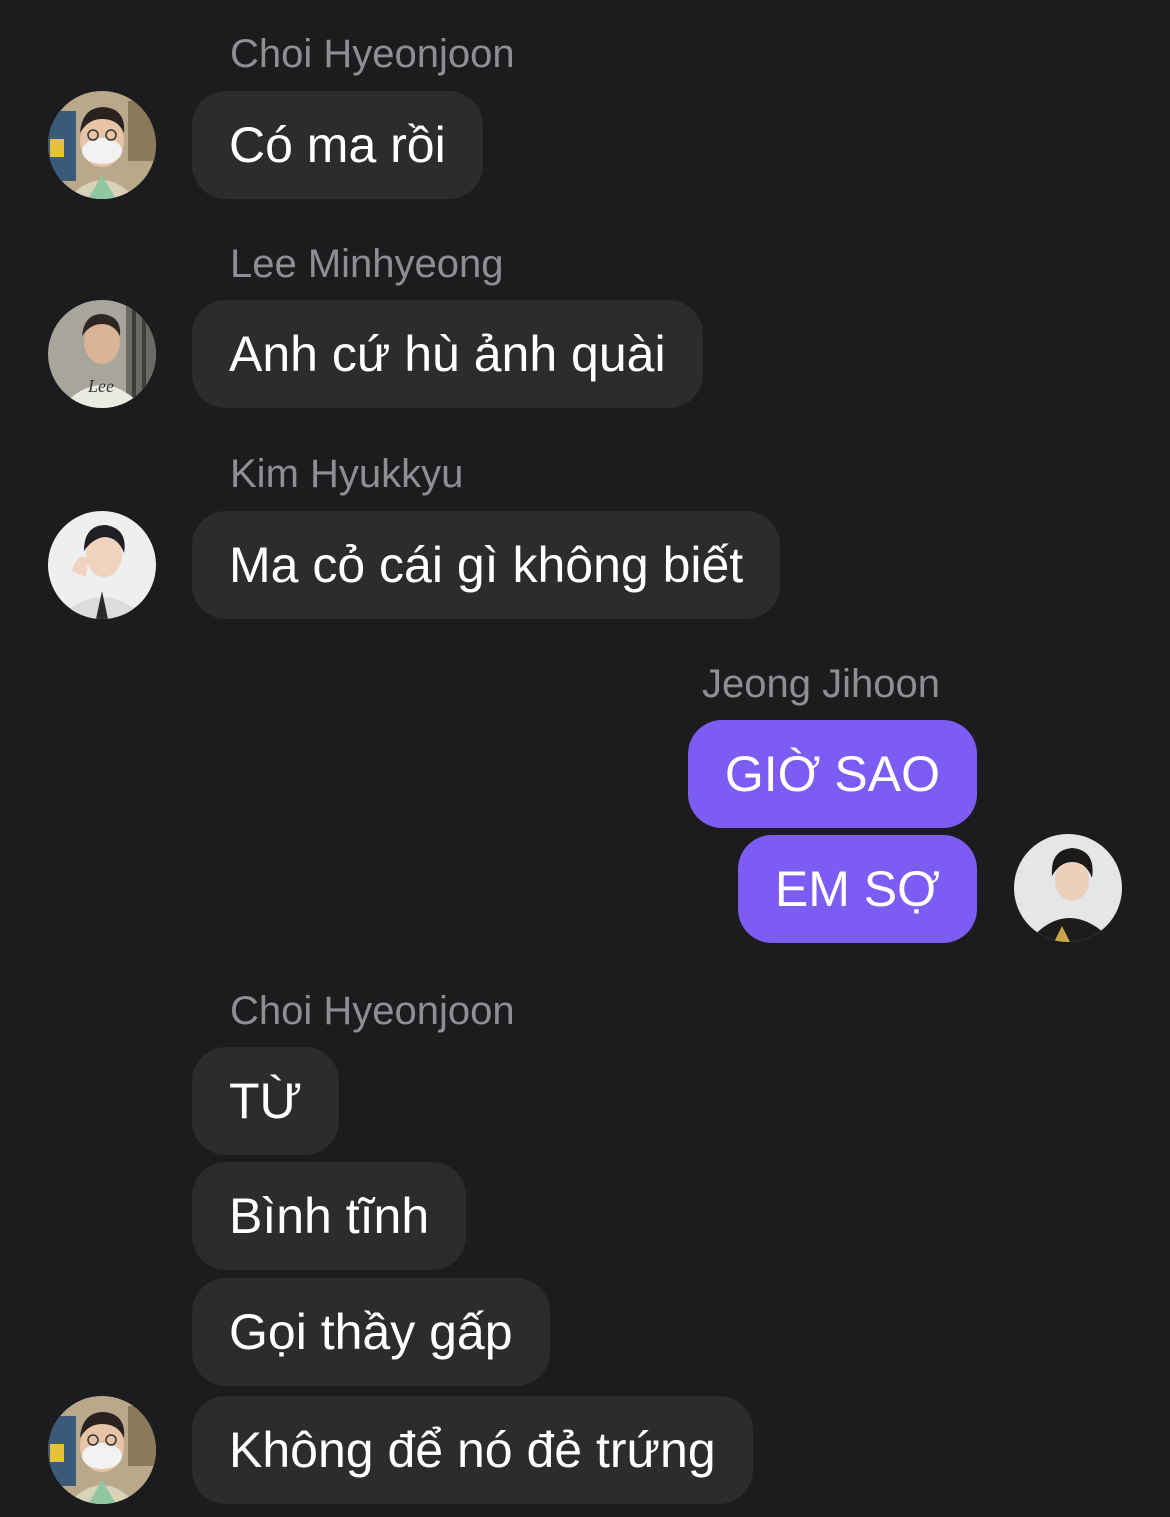 The height and width of the screenshot is (1517, 1170). What do you see at coordinates (102, 565) in the screenshot?
I see `avatar-kim-hyukkyu` at bounding box center [102, 565].